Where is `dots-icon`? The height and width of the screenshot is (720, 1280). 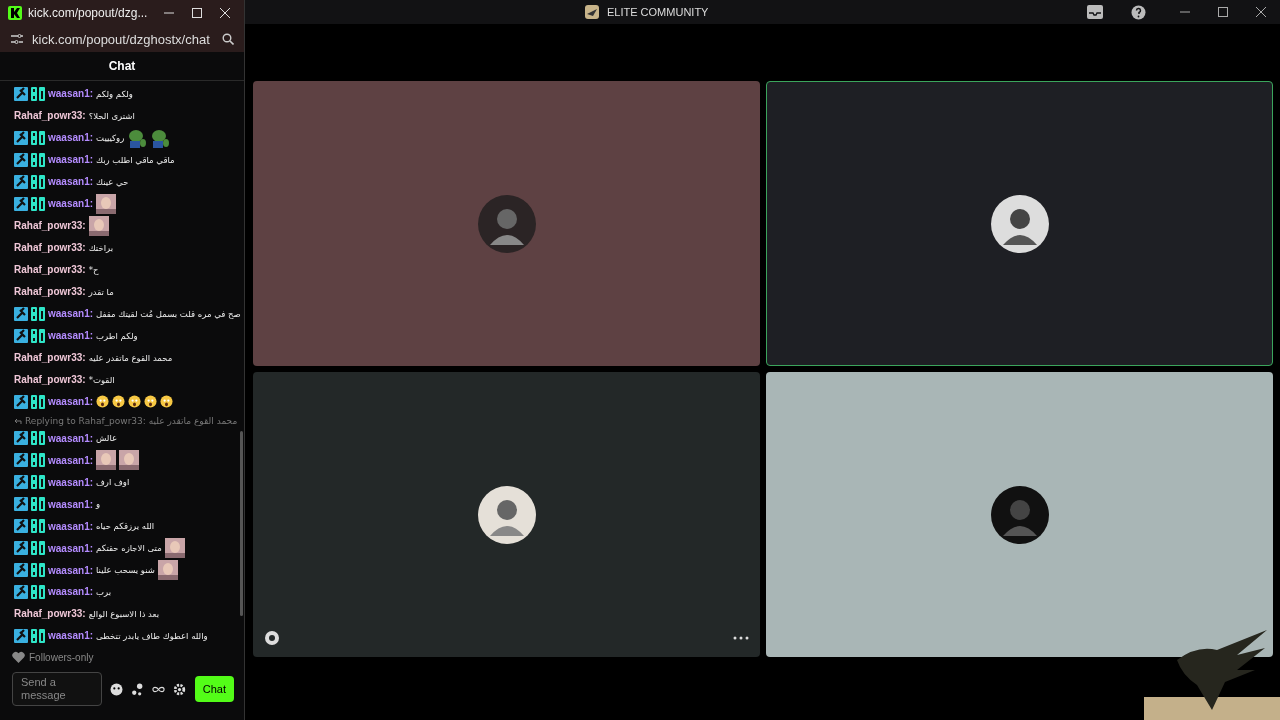
dots-icon is located at coordinates (137, 689).